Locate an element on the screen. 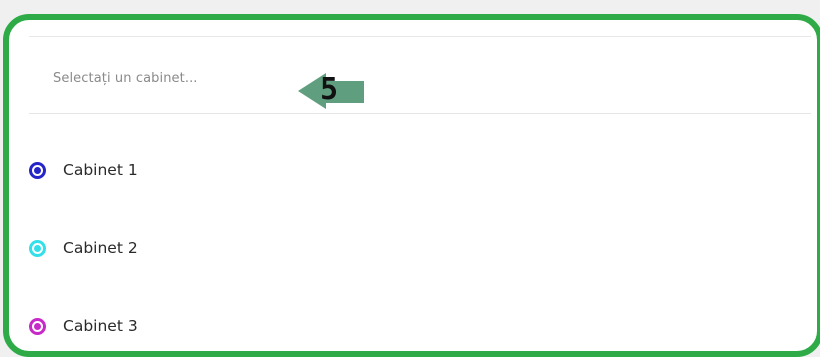 The width and height of the screenshot is (820, 357). step-arrow-icon: 5 is located at coordinates (333, 91).